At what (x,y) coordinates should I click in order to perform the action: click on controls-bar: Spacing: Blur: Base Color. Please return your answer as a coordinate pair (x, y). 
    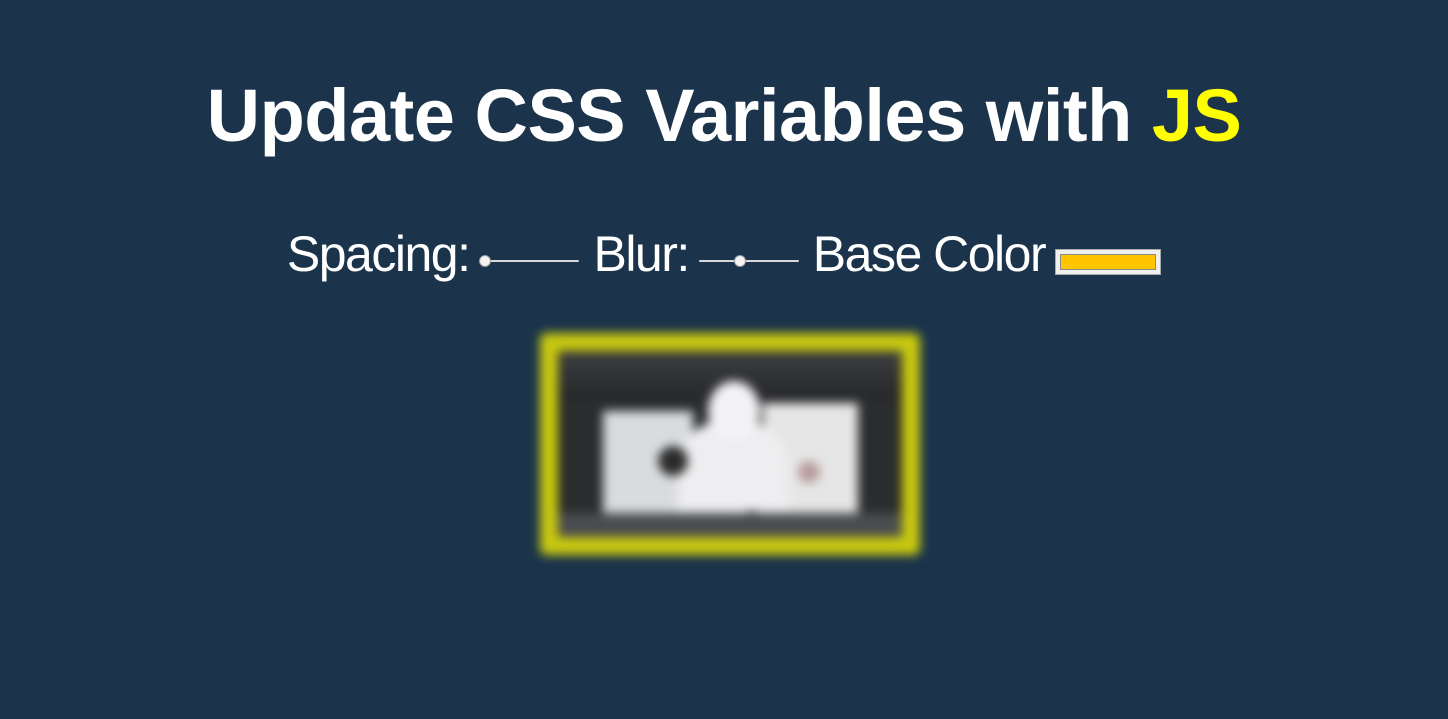
    Looking at the image, I should click on (724, 254).